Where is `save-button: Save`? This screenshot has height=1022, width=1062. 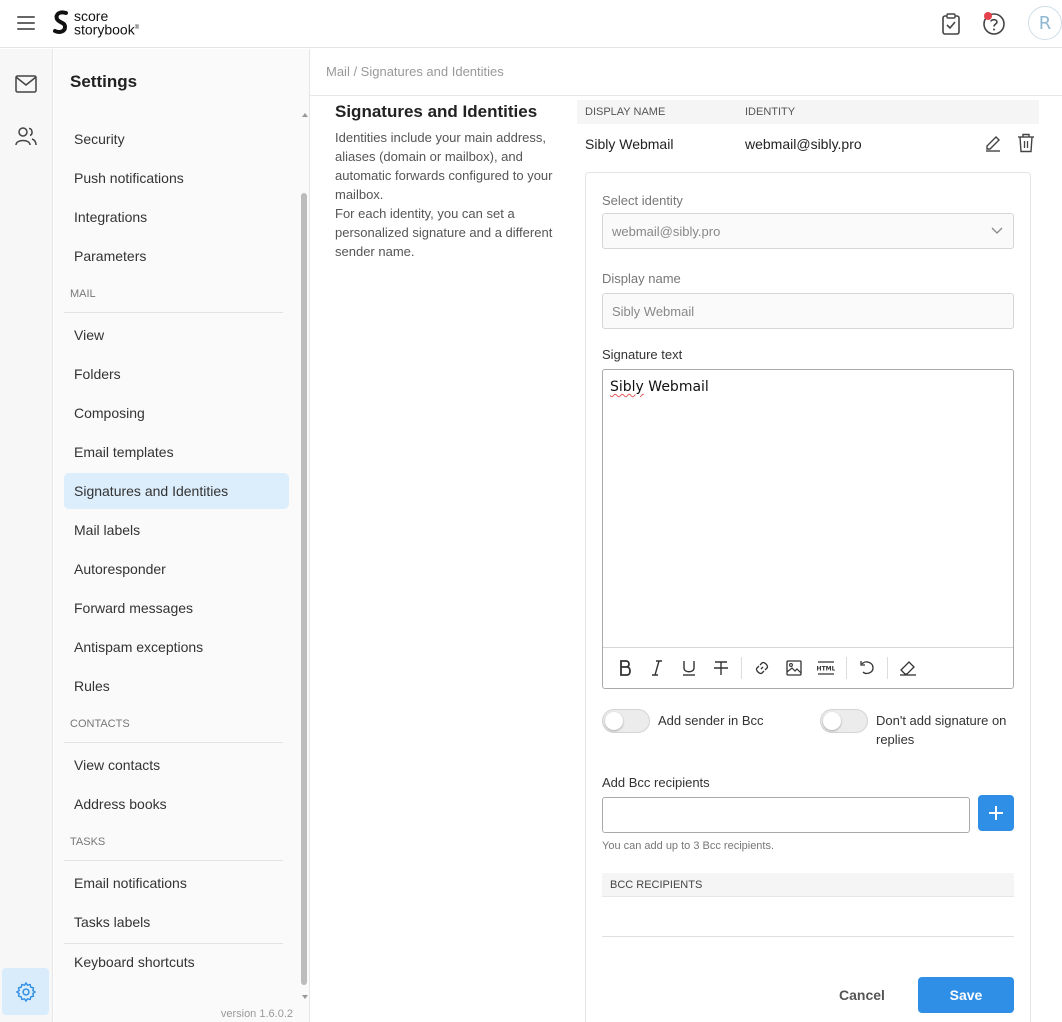
save-button: Save is located at coordinates (966, 995).